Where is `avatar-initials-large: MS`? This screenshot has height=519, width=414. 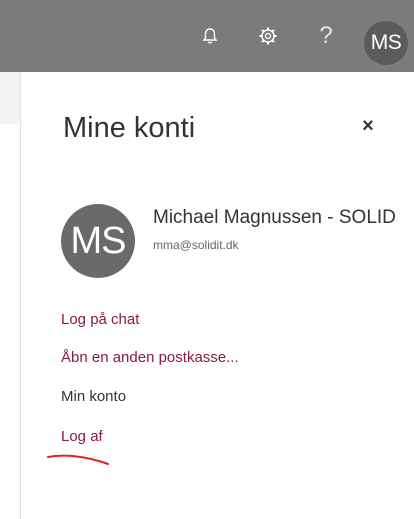 avatar-initials-large: MS is located at coordinates (98, 240).